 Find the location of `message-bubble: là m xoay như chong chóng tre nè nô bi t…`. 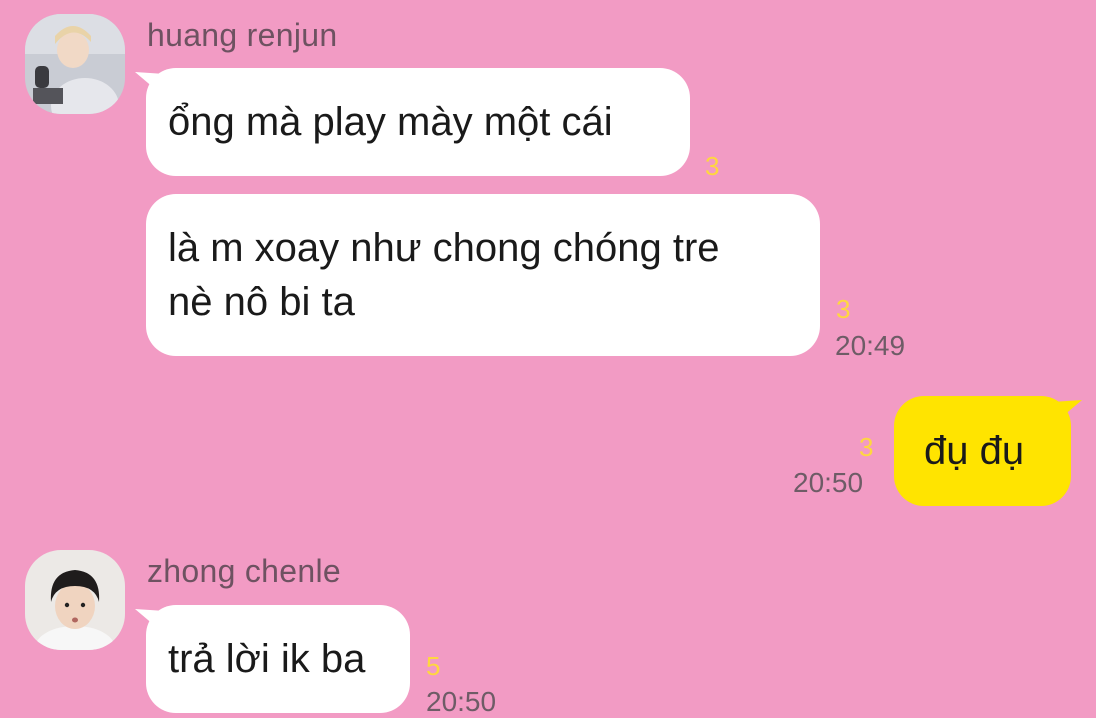

message-bubble: là m xoay như chong chóng tre nè nô bi t… is located at coordinates (483, 275).